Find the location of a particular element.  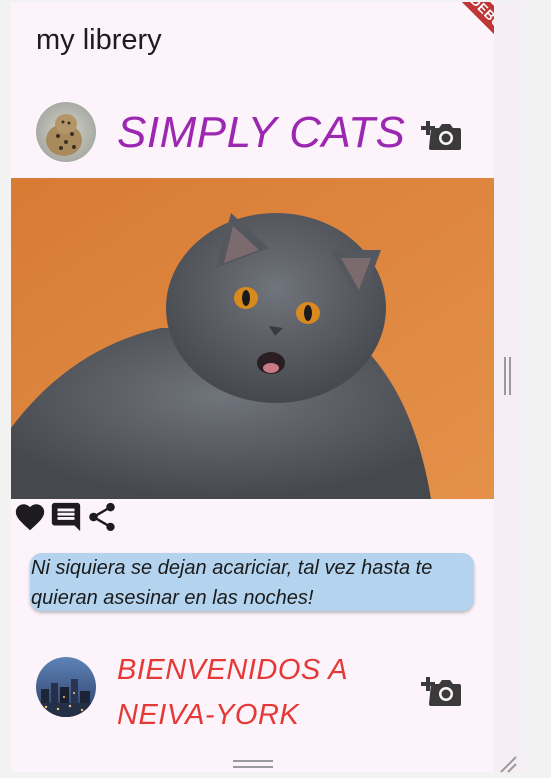

app-title: my librery is located at coordinates (99, 40).